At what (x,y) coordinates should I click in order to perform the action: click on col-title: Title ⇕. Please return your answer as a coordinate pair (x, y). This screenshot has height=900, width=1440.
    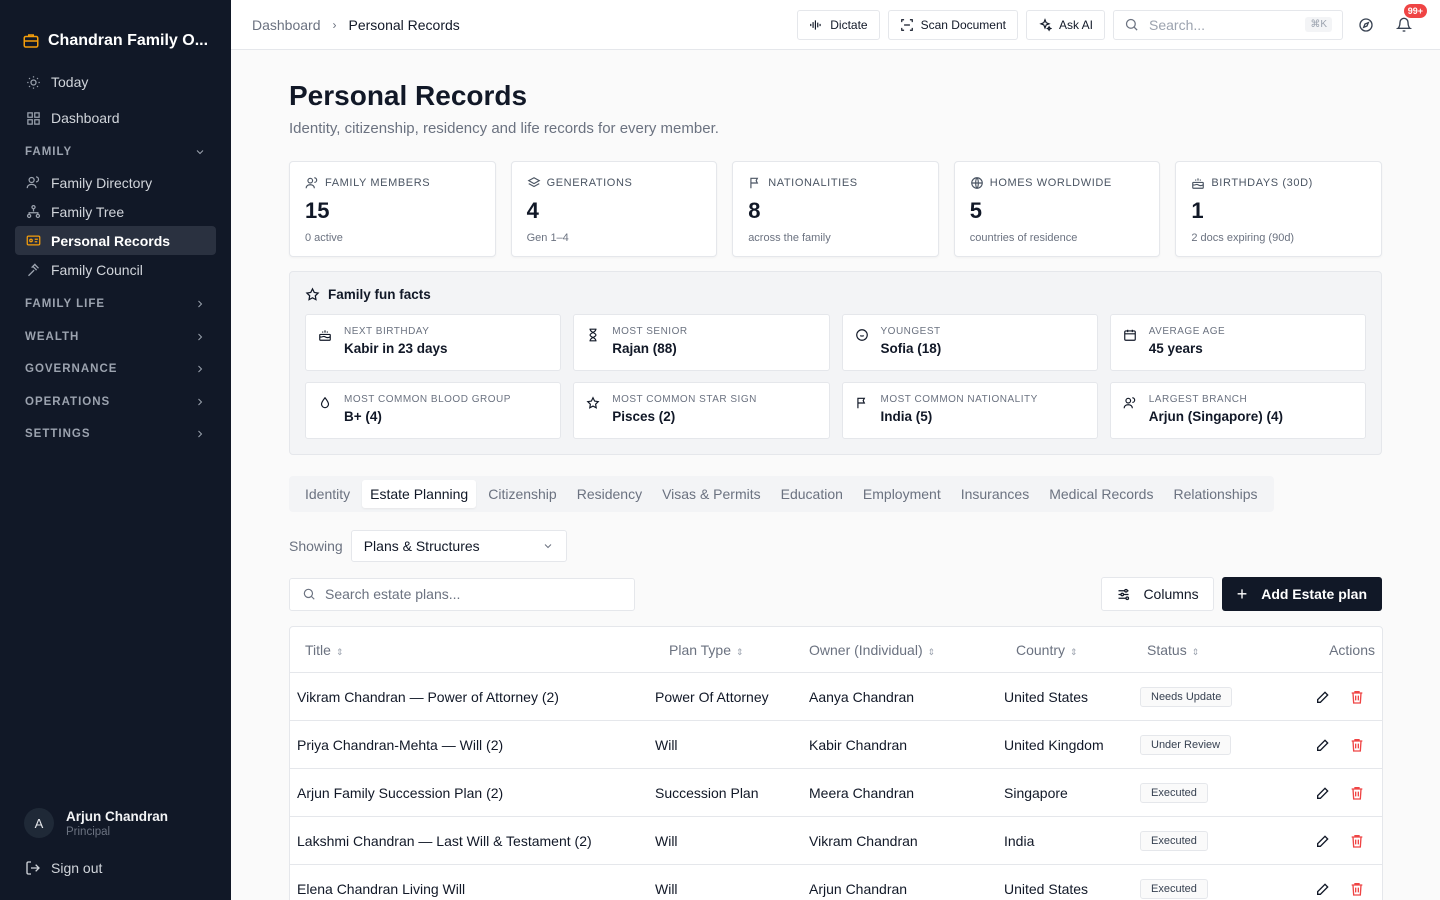
    Looking at the image, I should click on (472, 650).